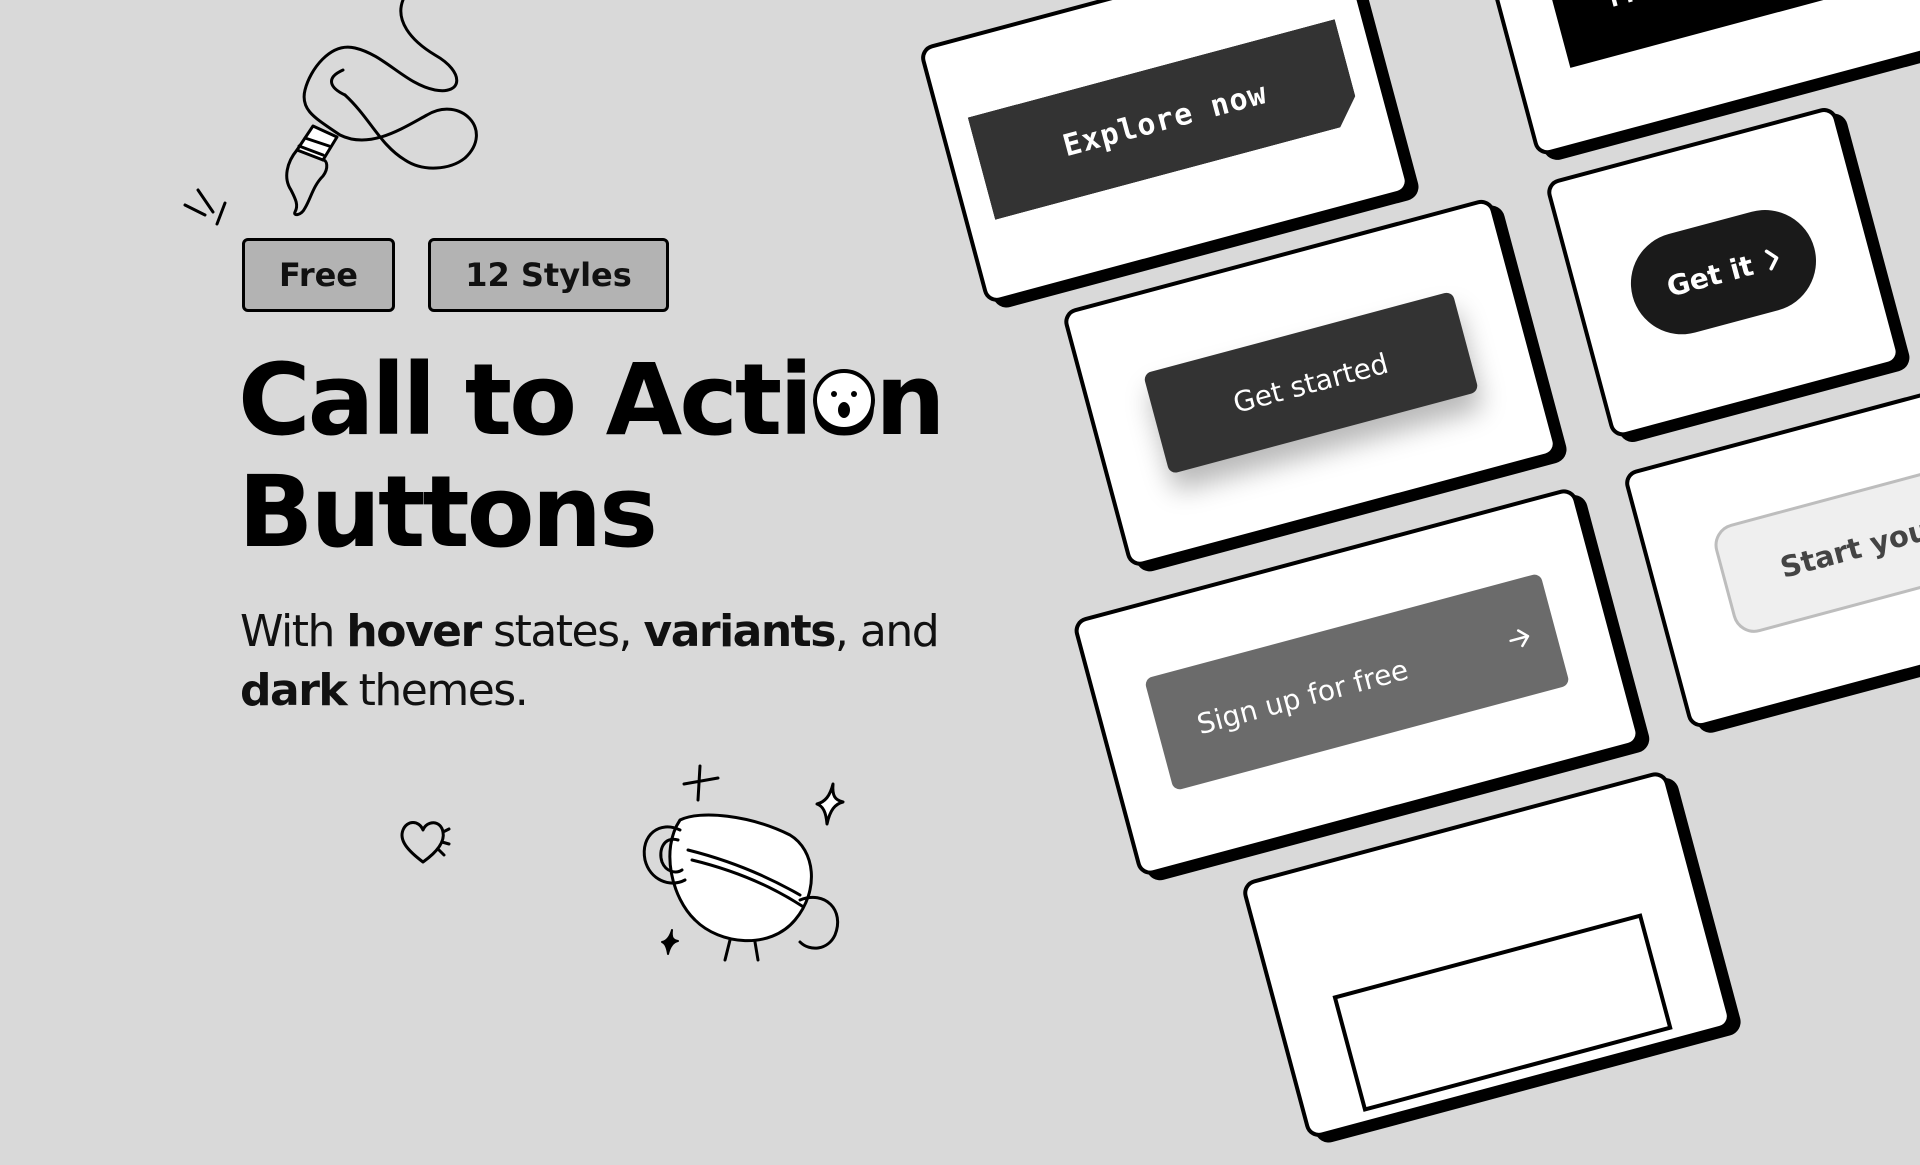 The image size is (1920, 1165). What do you see at coordinates (425, 842) in the screenshot?
I see `heart-icon` at bounding box center [425, 842].